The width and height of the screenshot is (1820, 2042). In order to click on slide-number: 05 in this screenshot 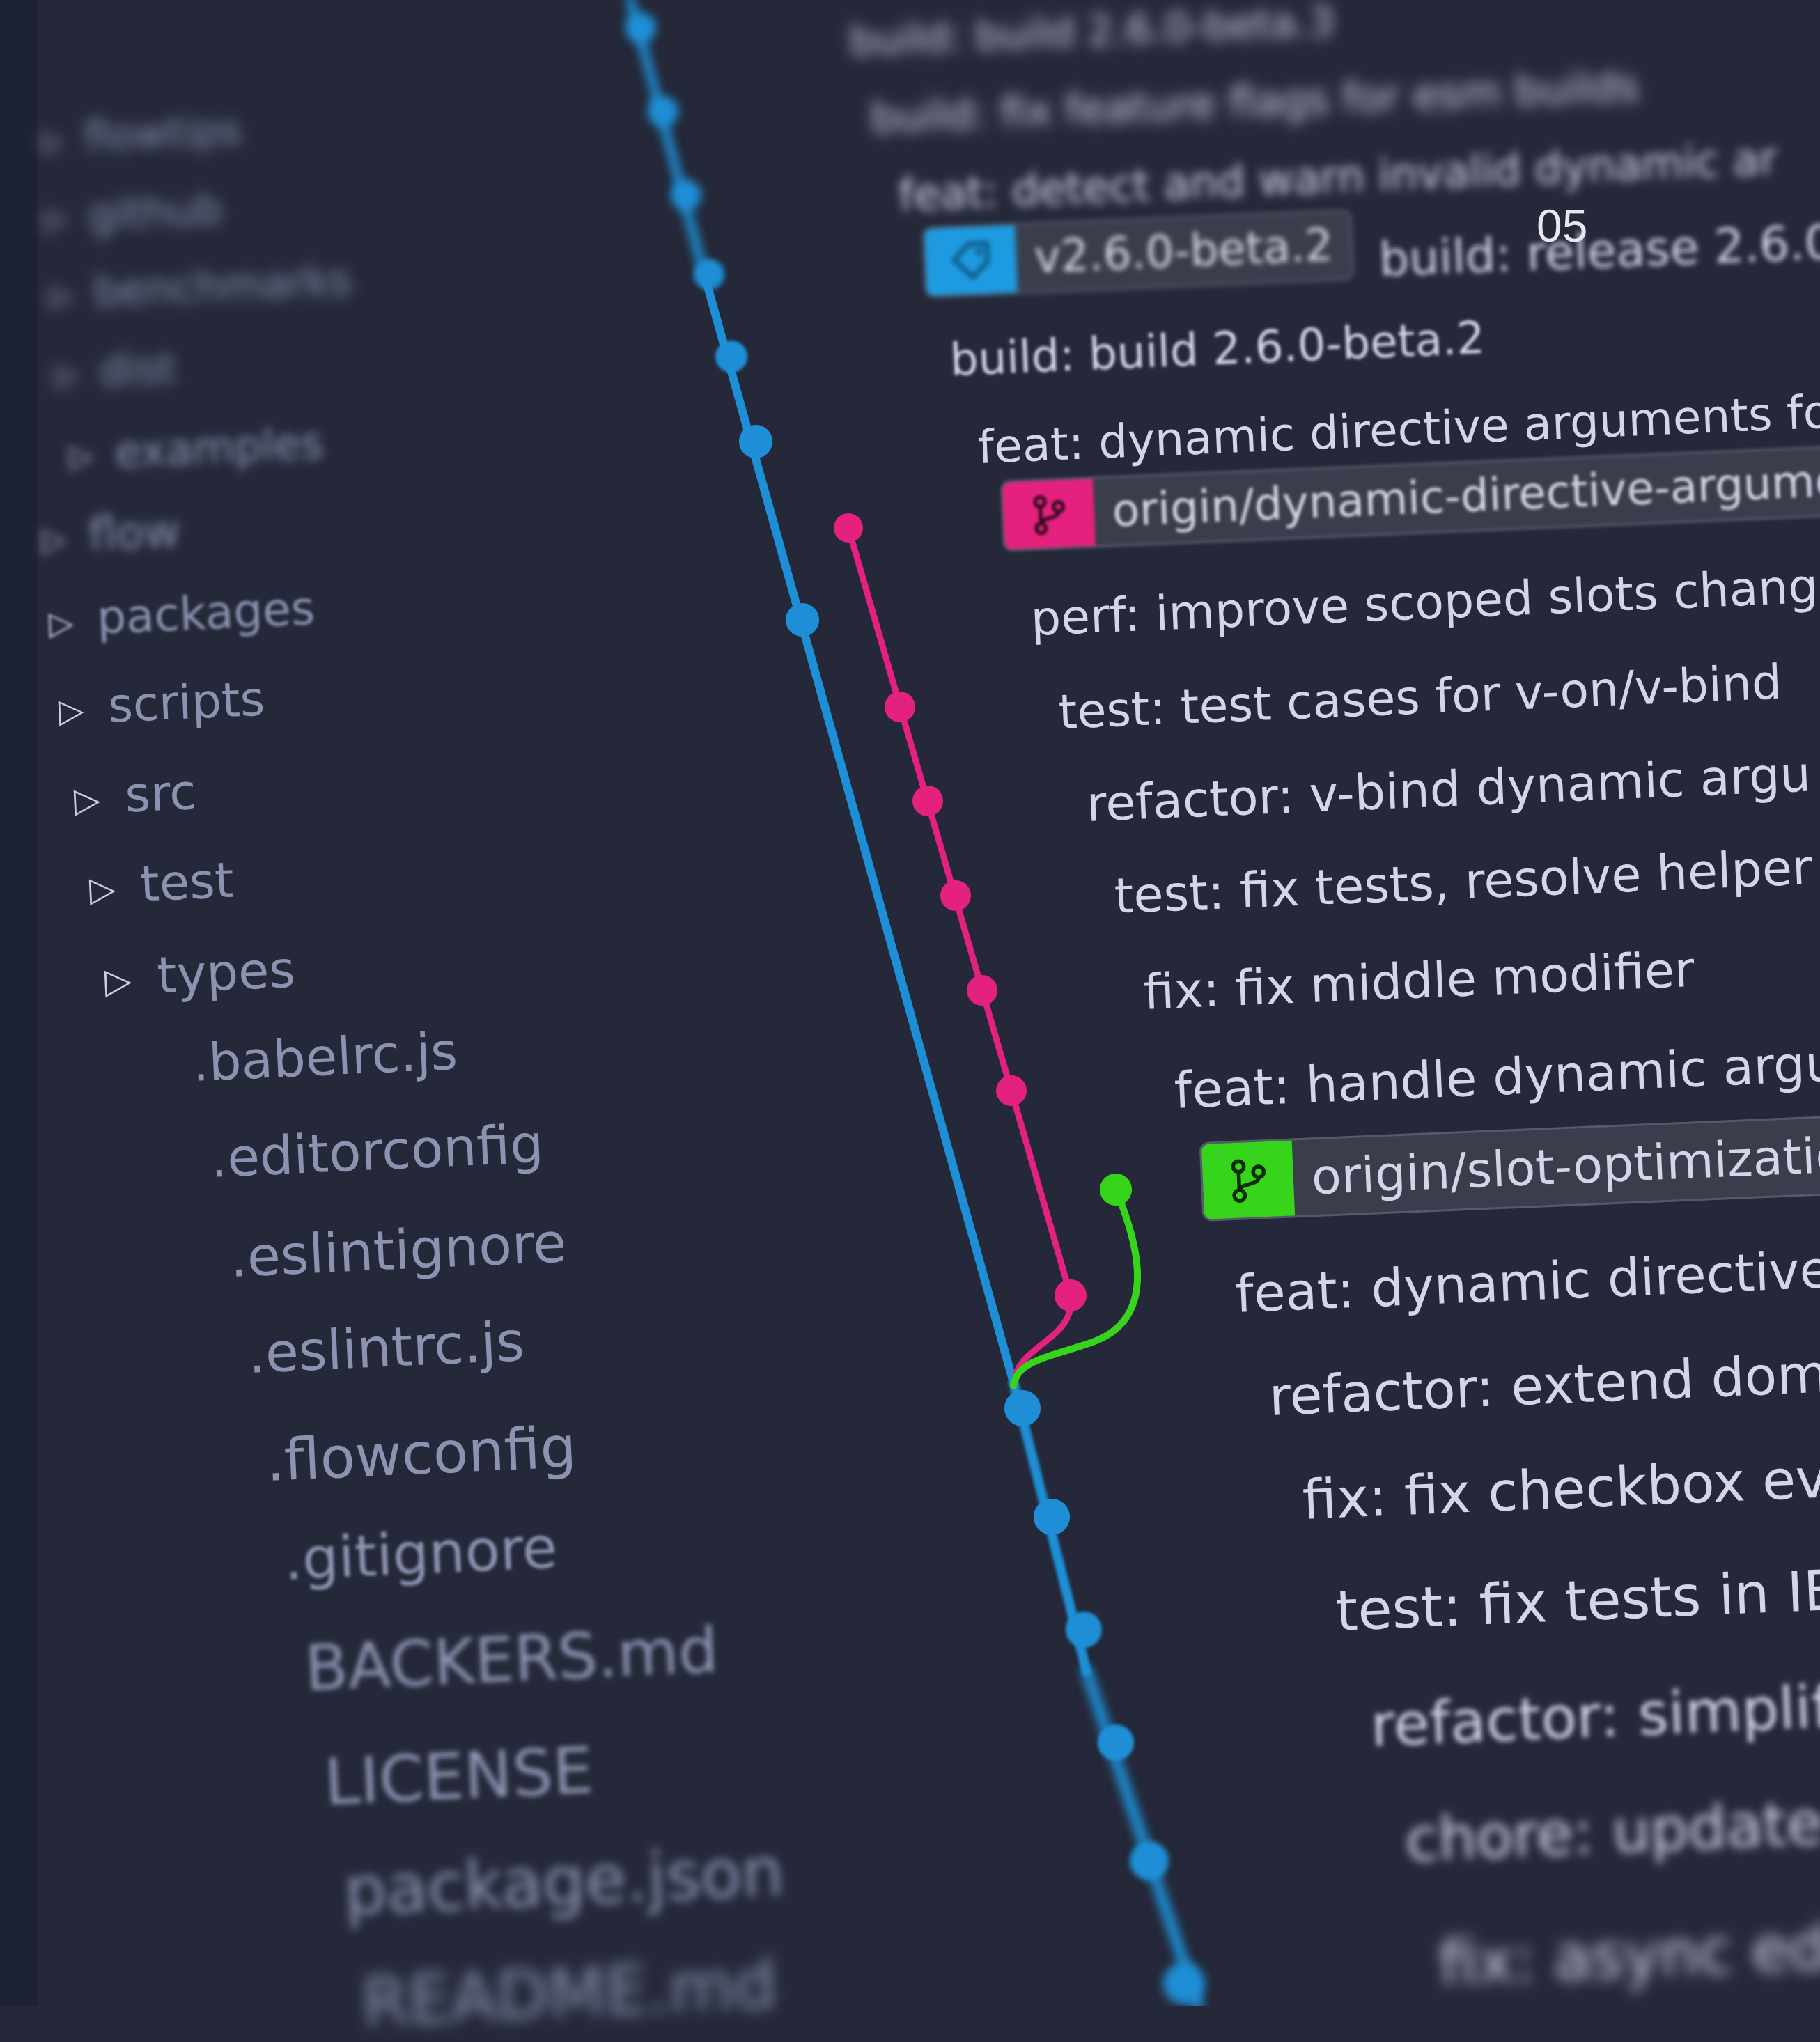, I will do `click(1563, 225)`.